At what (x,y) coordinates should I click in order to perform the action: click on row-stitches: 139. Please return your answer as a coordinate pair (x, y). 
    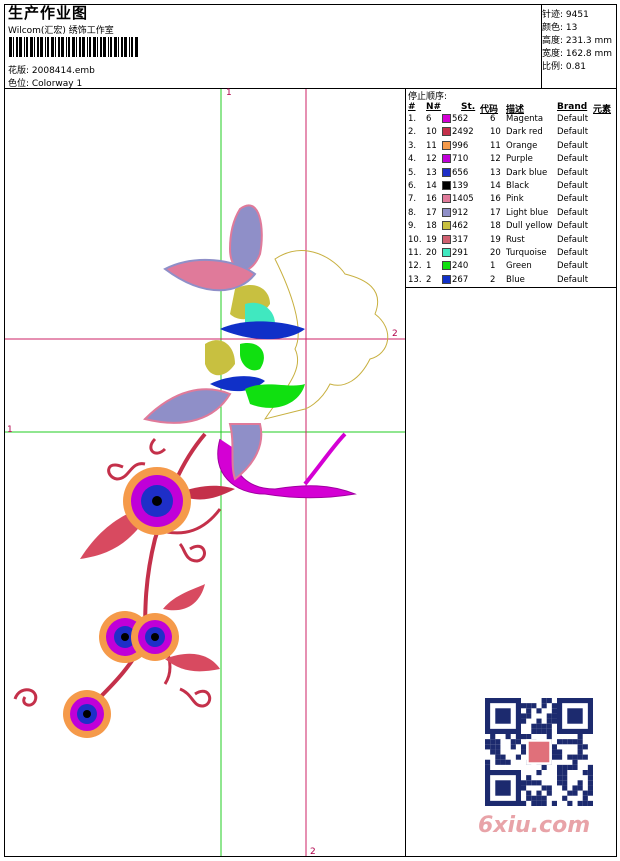
    Looking at the image, I should click on (460, 186).